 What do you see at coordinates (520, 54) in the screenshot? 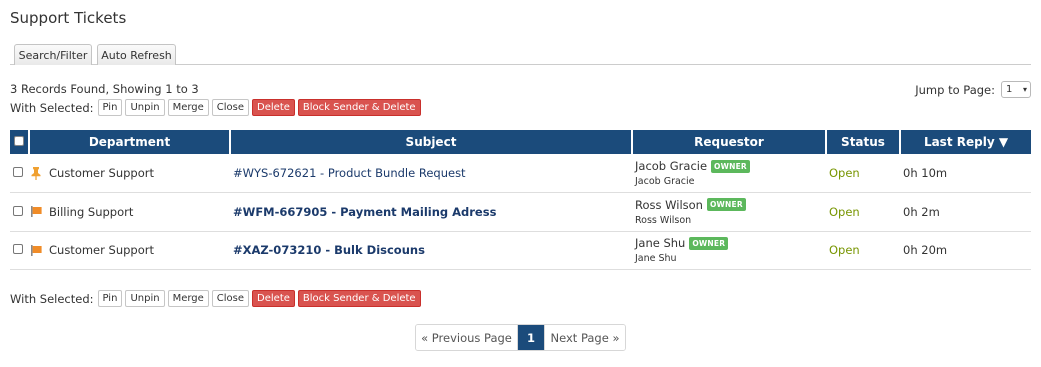
I see `tab-bar: Search/Filter Auto Refresh` at bounding box center [520, 54].